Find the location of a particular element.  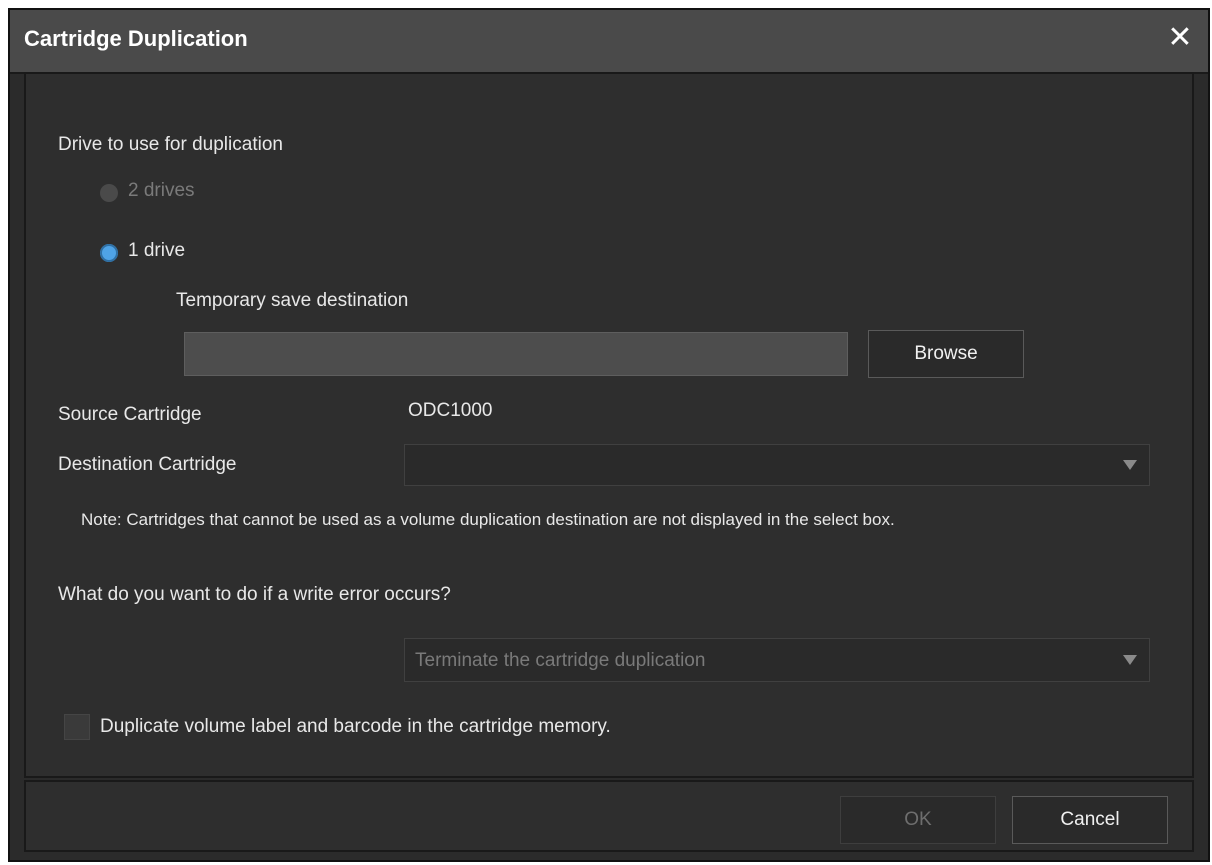

source-cartridge-value: ODC1000 is located at coordinates (450, 410).